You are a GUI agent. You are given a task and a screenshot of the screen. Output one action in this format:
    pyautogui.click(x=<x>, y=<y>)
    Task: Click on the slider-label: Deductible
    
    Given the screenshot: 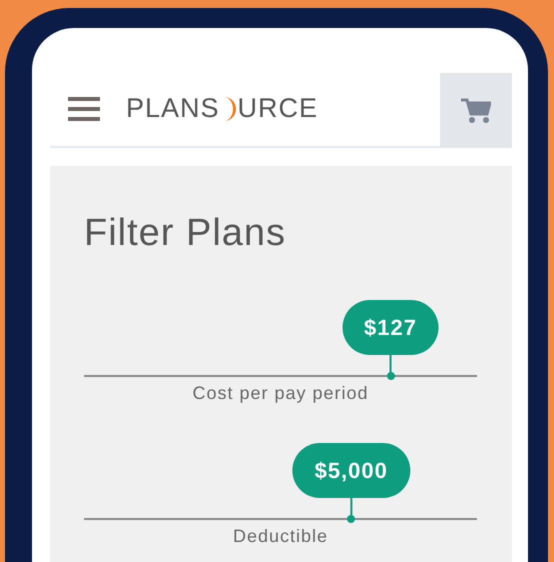 What is the action you would take?
    pyautogui.click(x=281, y=536)
    